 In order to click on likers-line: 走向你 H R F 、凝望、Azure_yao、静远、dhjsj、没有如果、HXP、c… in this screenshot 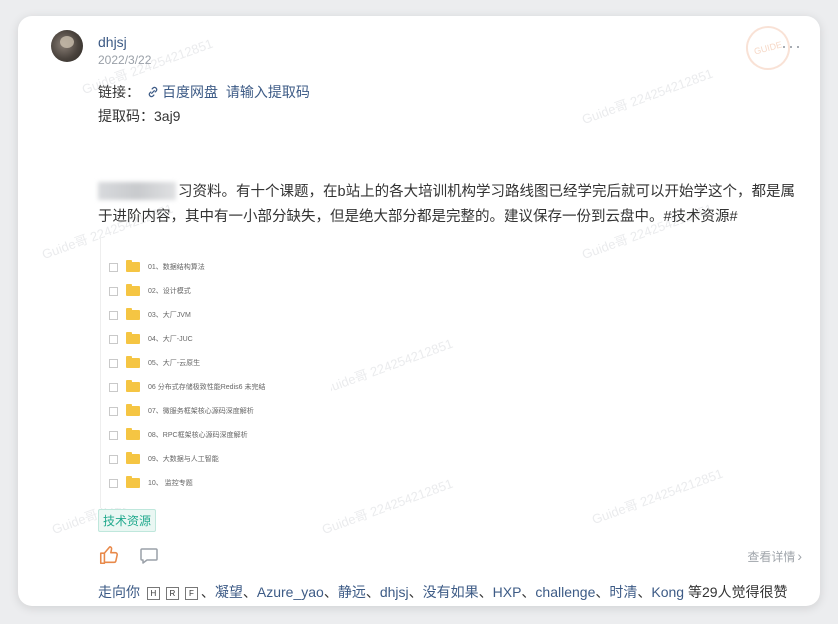, I will do `click(443, 592)`.